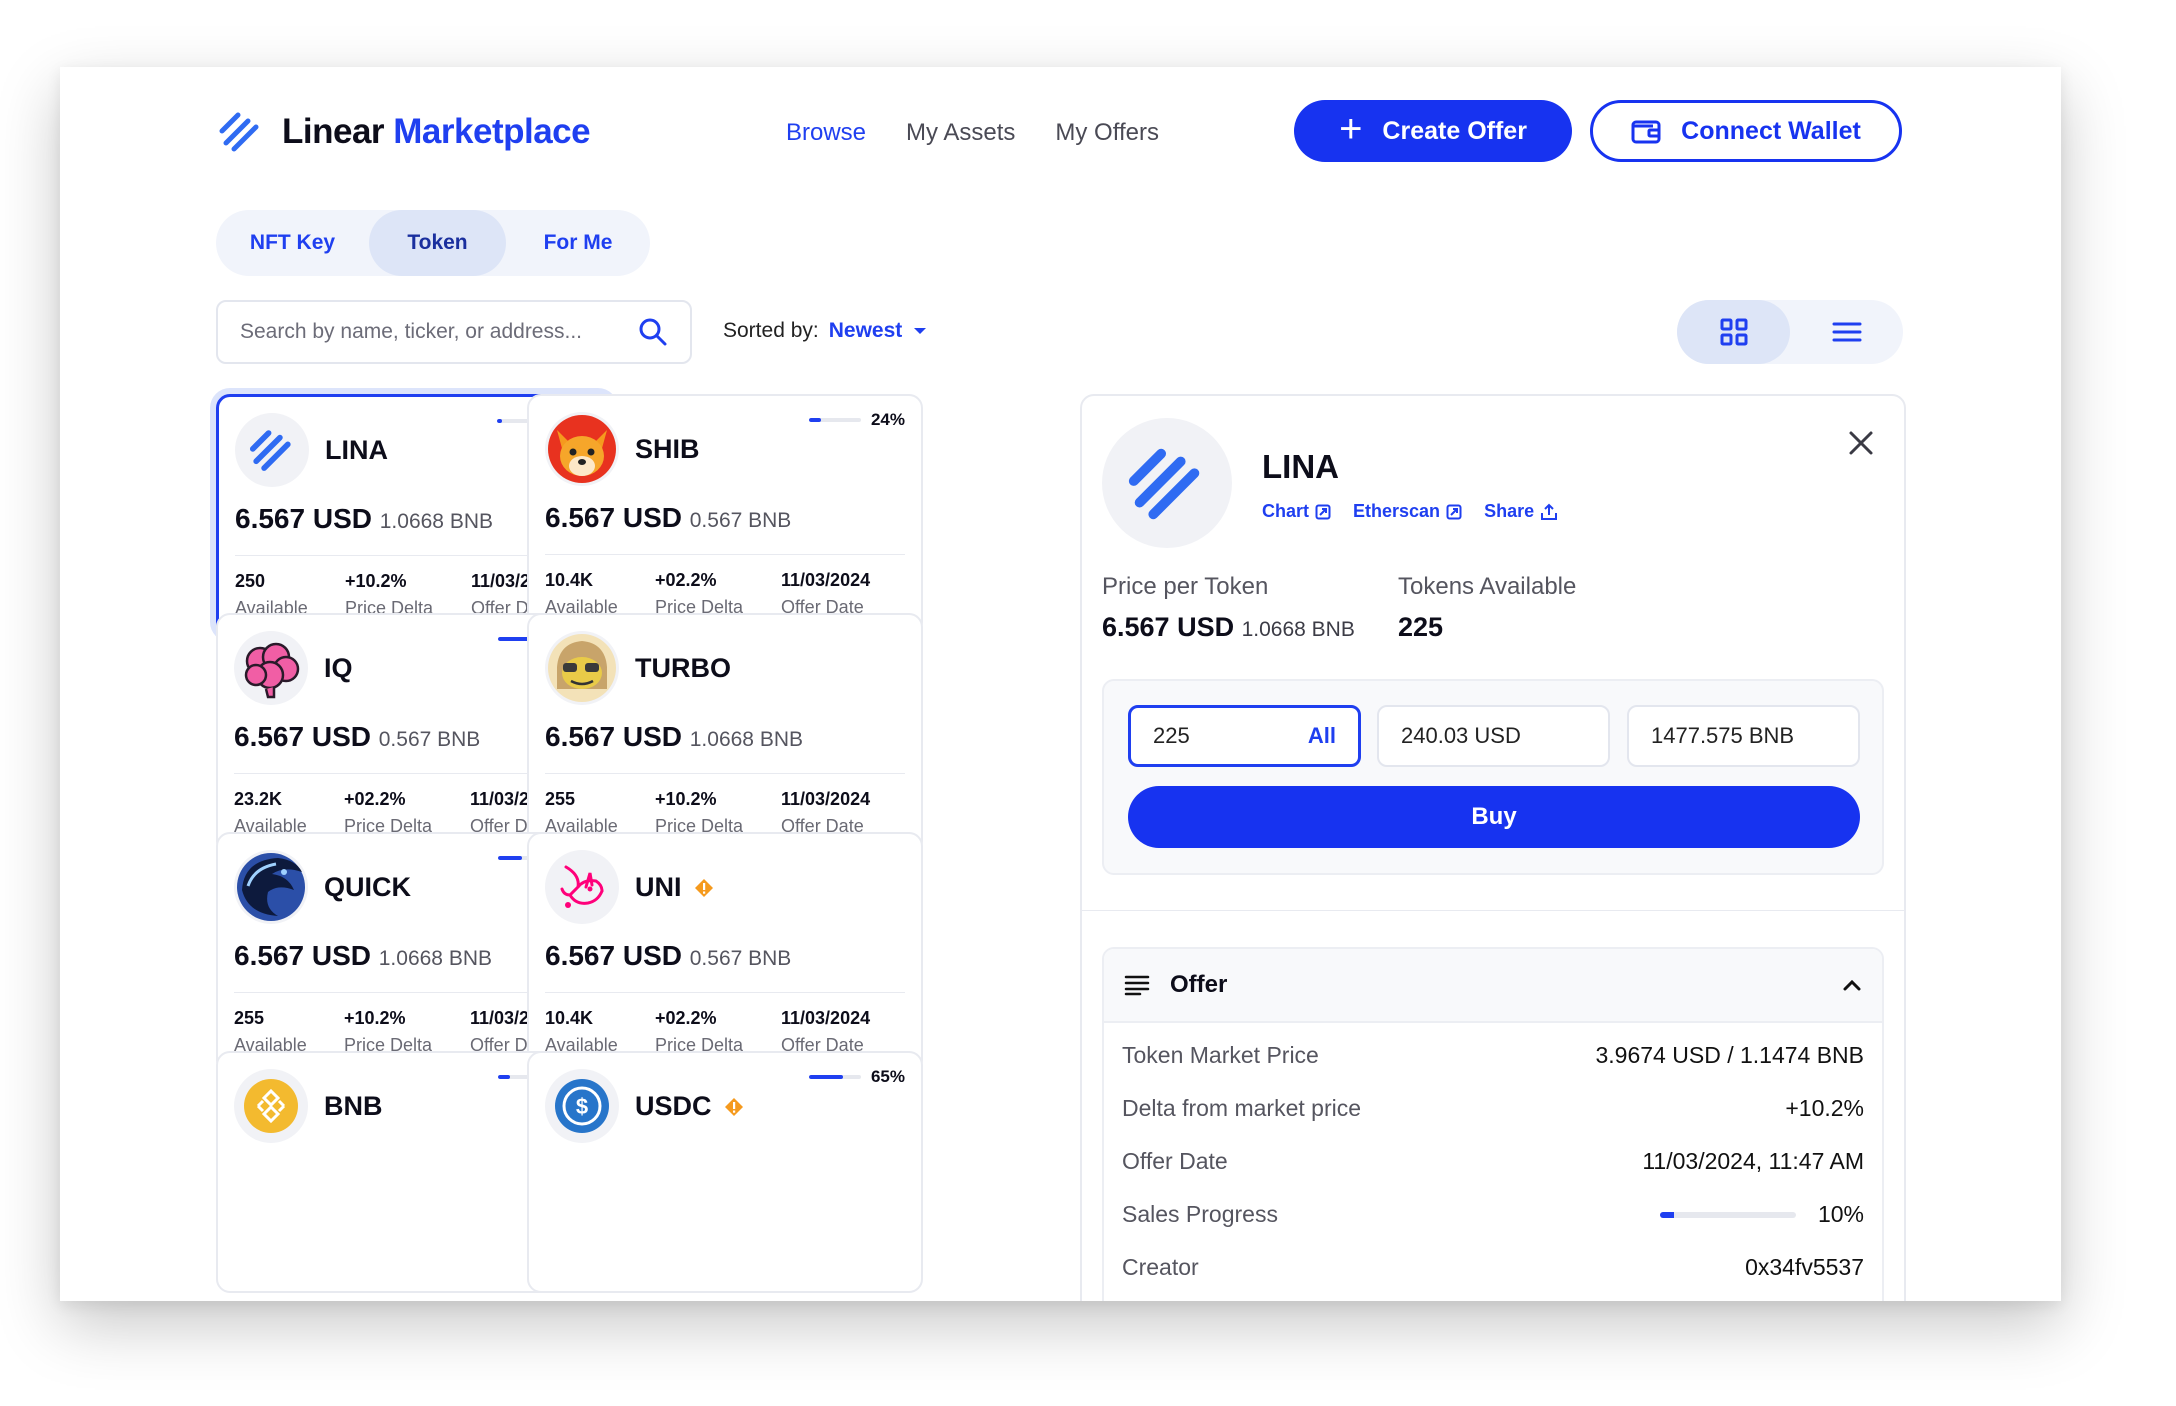 Image resolution: width=2176 pixels, height=1406 pixels. Describe the element at coordinates (1322, 736) in the screenshot. I see `select-all-button: All` at that location.